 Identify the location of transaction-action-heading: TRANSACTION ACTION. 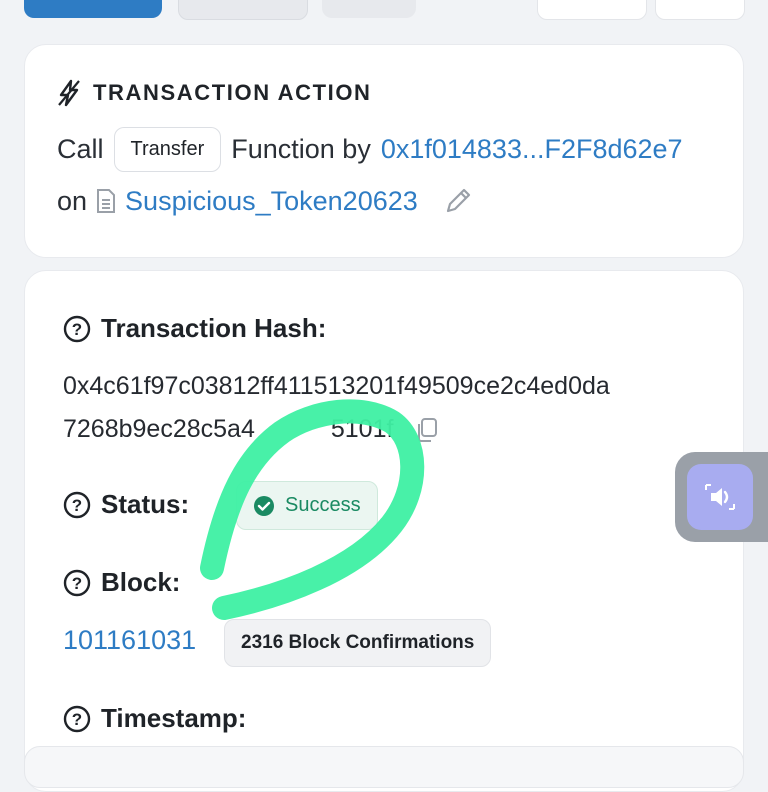
(214, 93).